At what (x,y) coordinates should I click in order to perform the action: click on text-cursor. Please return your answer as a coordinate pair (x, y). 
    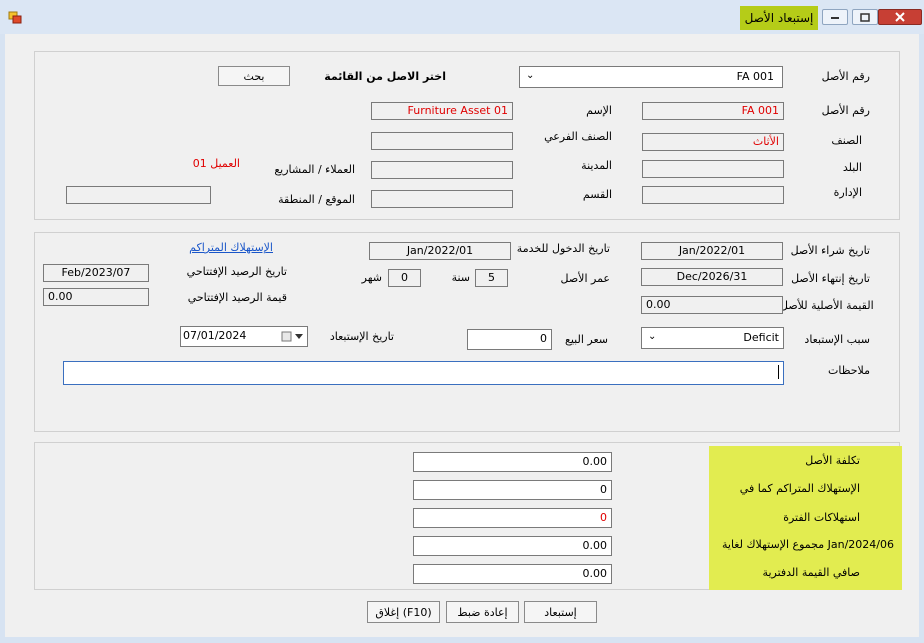
    Looking at the image, I should click on (778, 372).